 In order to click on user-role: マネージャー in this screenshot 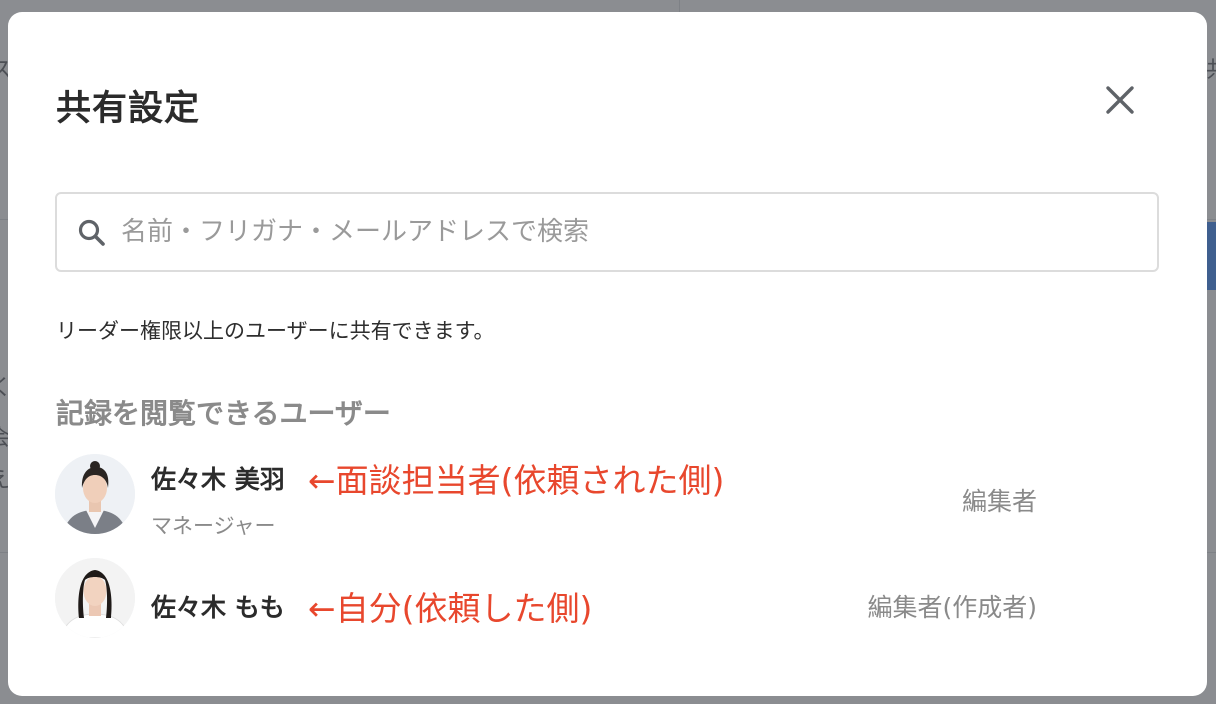, I will do `click(213, 526)`.